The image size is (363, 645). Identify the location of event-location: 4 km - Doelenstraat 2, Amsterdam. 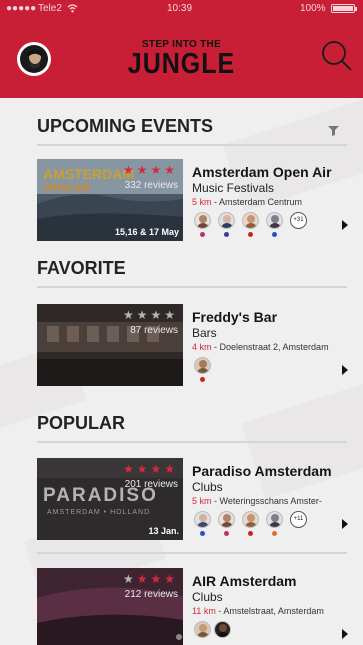
(260, 347).